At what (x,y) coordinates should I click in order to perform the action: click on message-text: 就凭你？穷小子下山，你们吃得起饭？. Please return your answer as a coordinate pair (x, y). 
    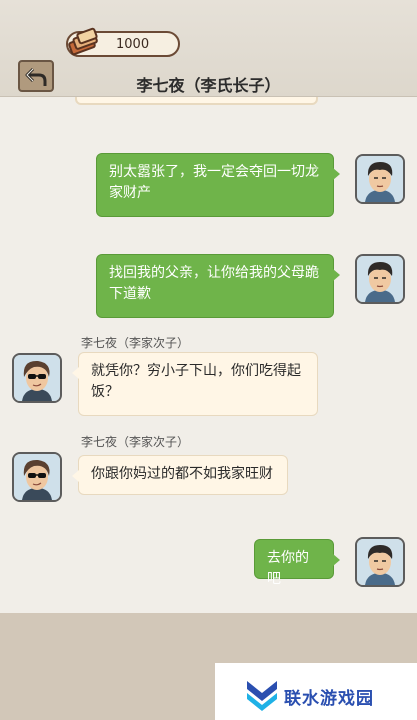
    Looking at the image, I should click on (196, 381).